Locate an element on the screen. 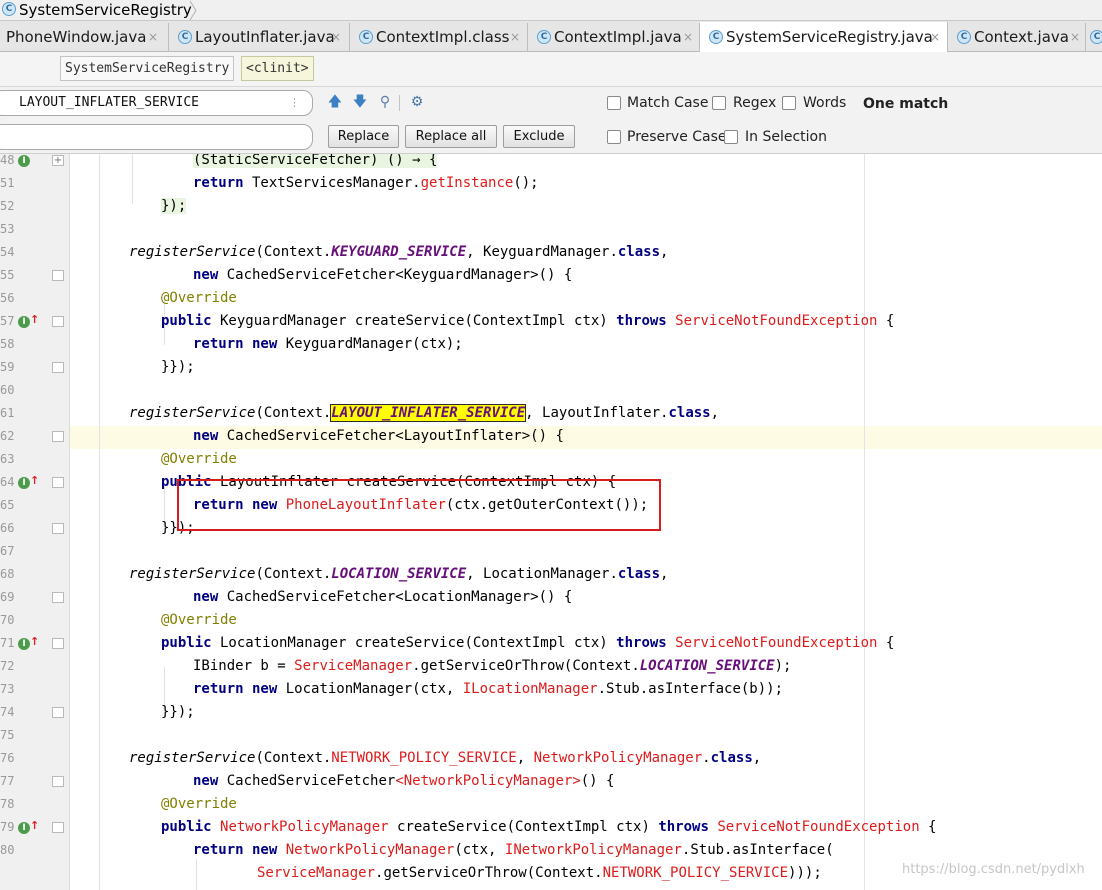  line-number: 79 is located at coordinates (7, 827).